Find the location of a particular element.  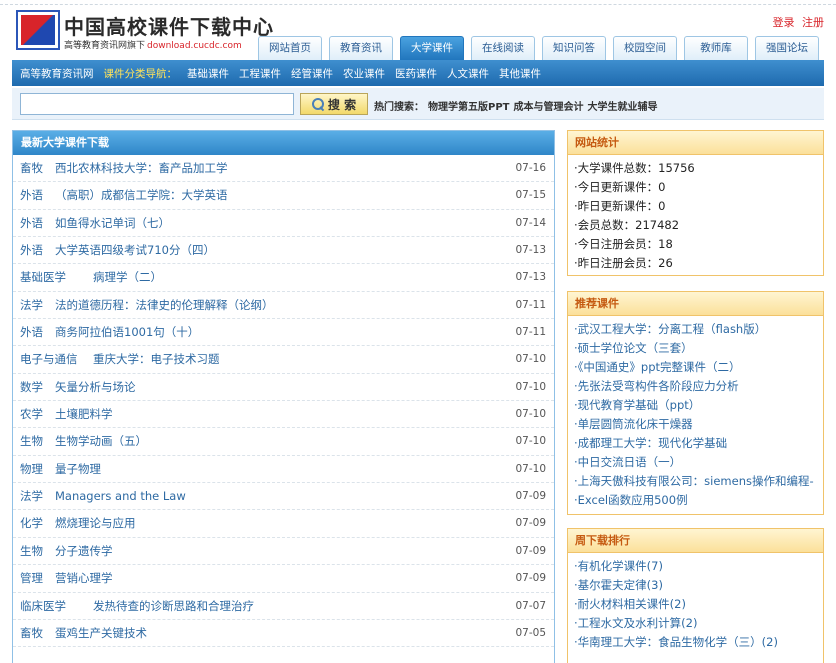

tab-qa: 知识问答 is located at coordinates (574, 48).